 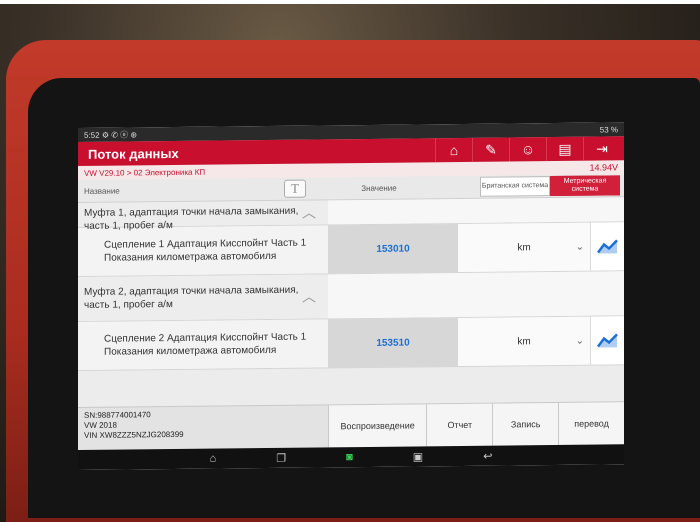 I want to click on record-button: Запись, so click(x=525, y=424).